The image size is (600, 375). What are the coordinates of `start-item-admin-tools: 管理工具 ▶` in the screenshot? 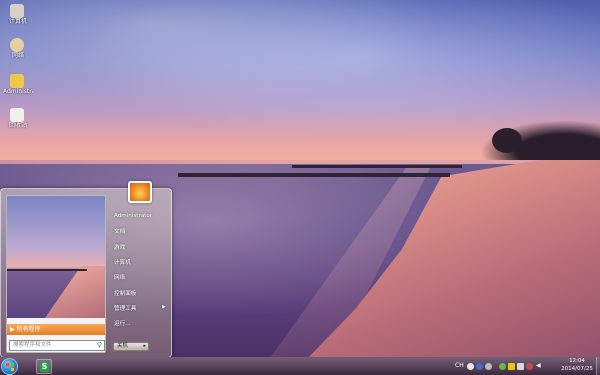 It's located at (140, 308).